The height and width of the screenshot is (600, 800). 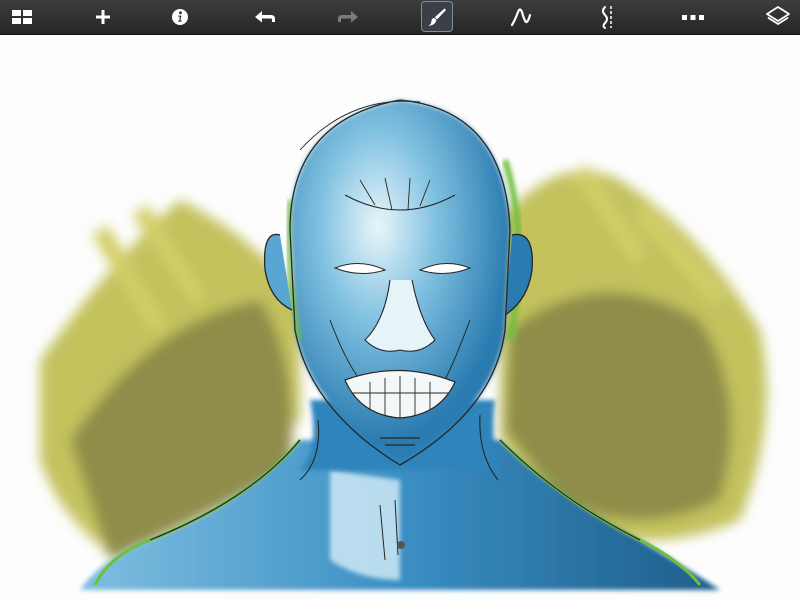 I want to click on layers-button, so click(x=778, y=17).